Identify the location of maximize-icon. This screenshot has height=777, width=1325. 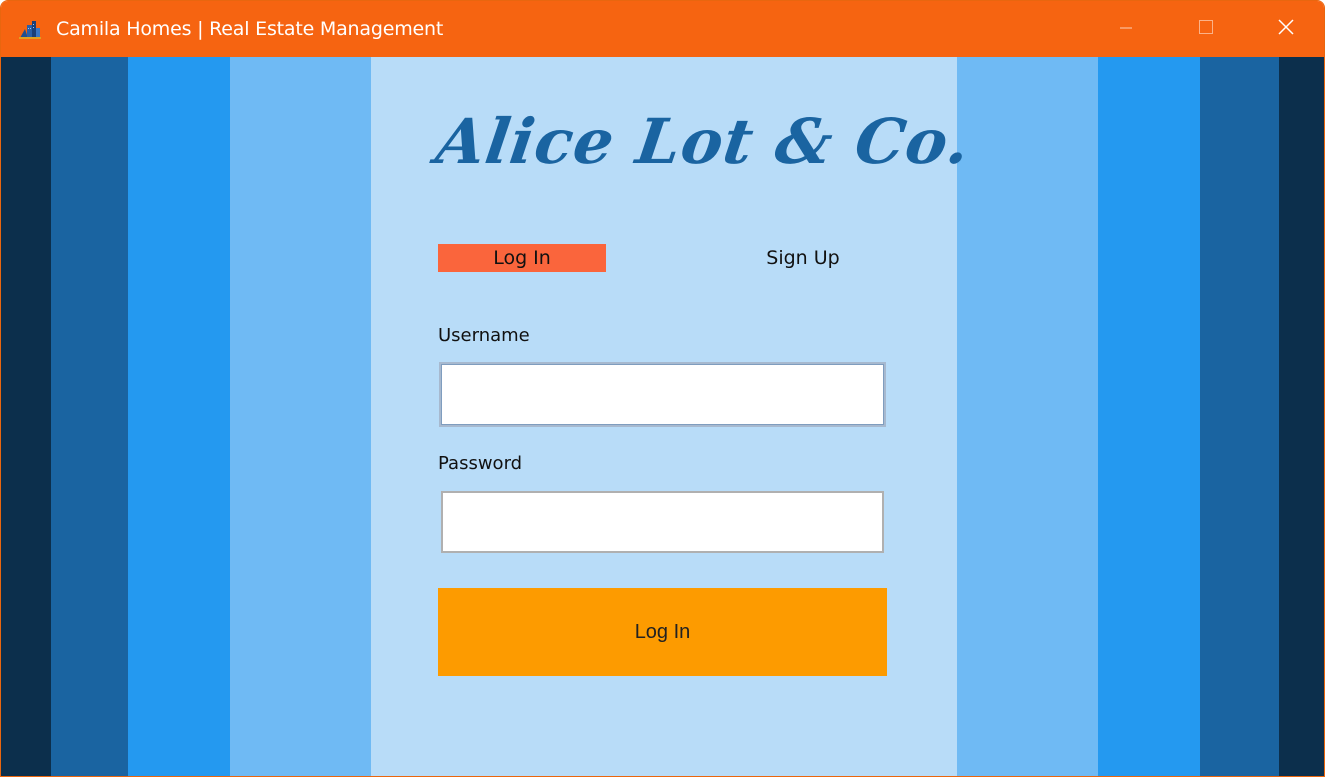
(1206, 29).